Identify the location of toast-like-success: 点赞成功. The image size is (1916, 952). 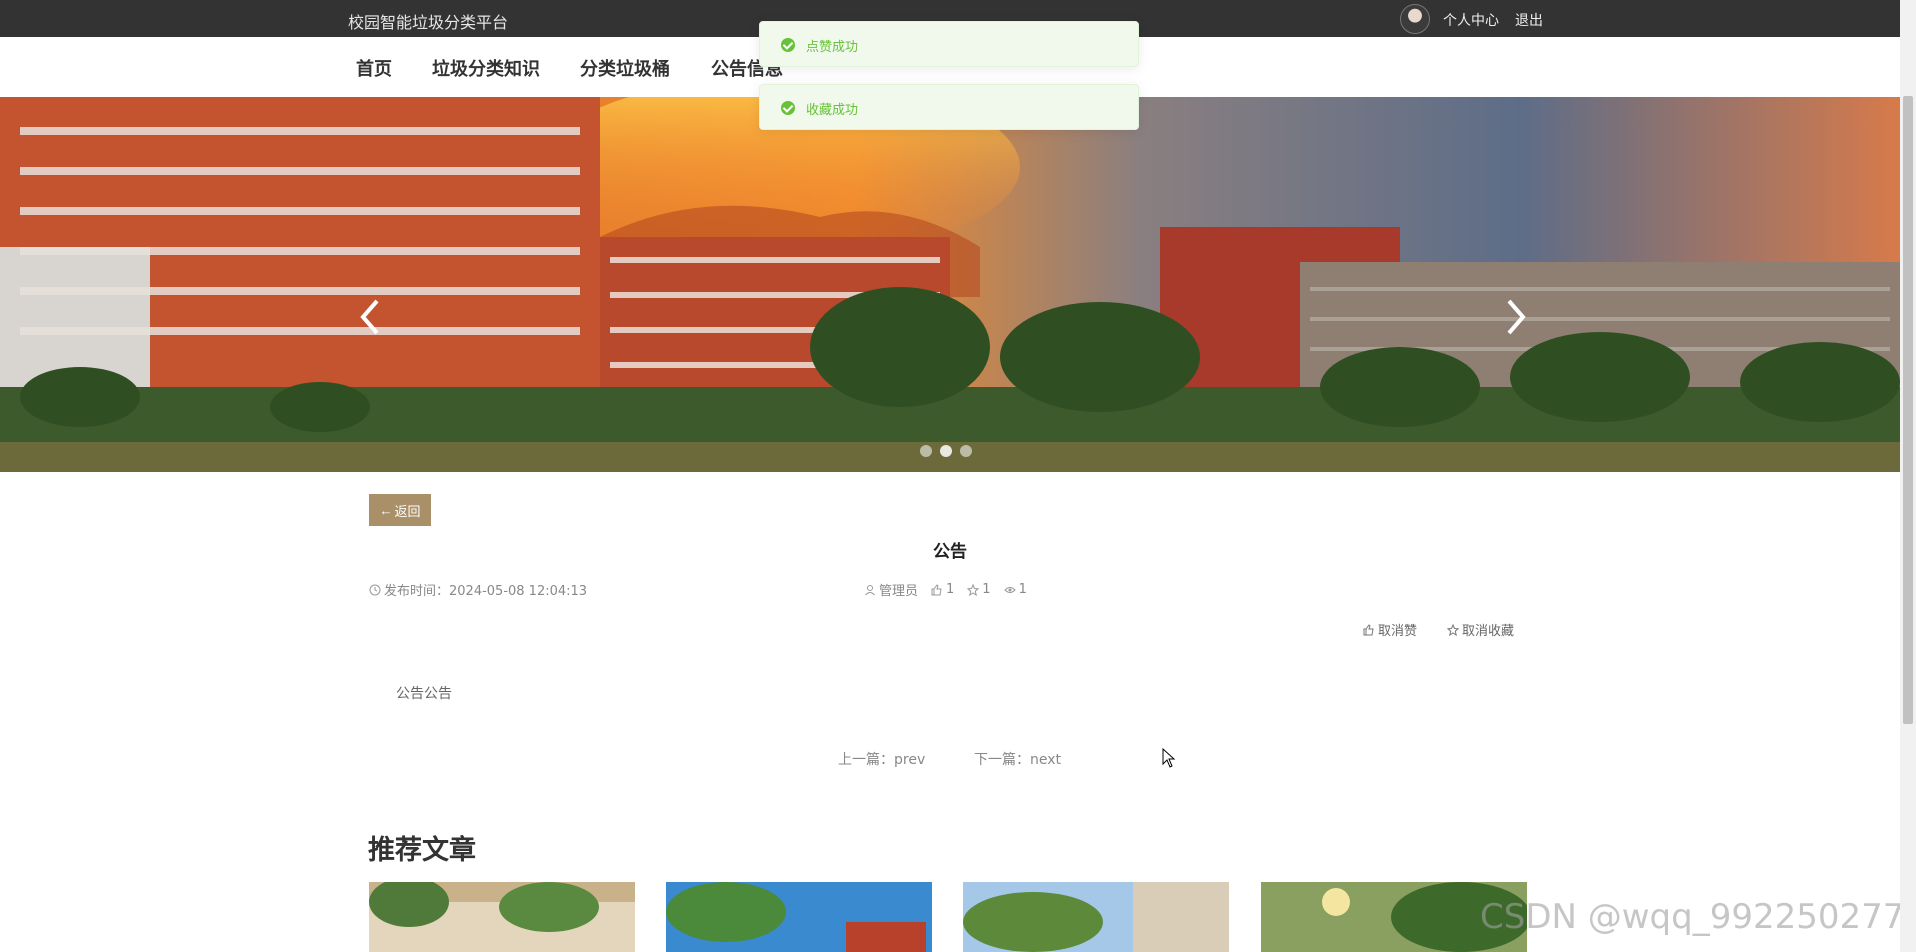
(949, 44).